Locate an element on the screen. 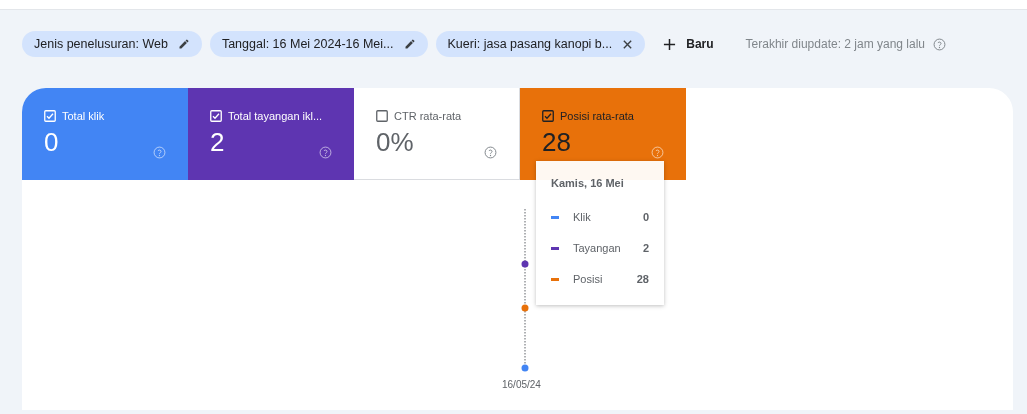 This screenshot has width=1027, height=414. series-name: Tayangan is located at coordinates (597, 248).